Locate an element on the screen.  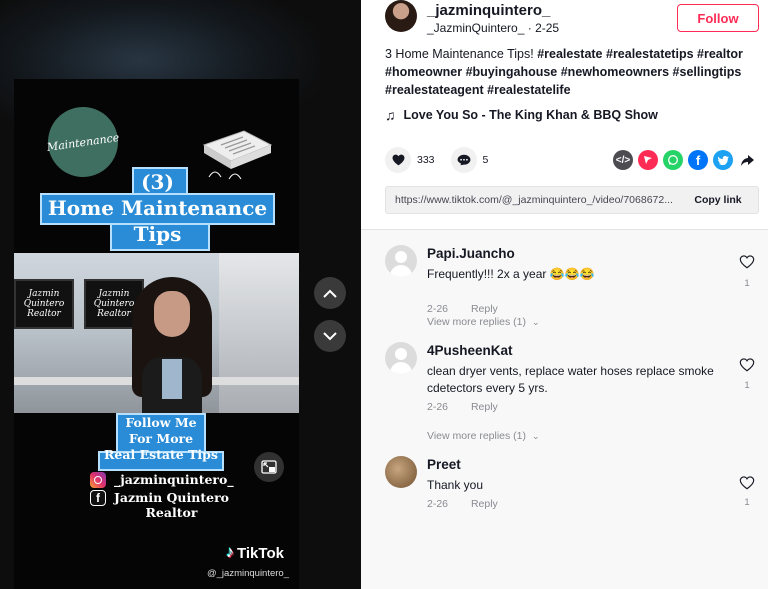
author-display-name: _JazminQuintero_ is located at coordinates (476, 28).